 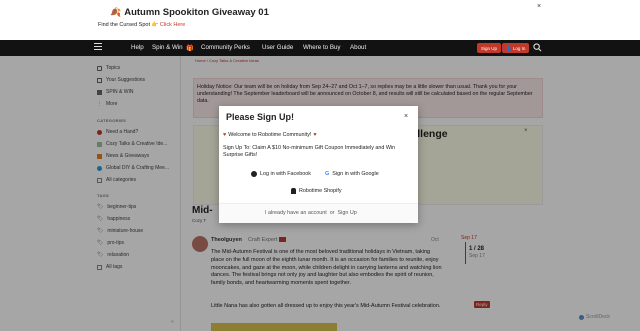 I want to click on user-icon, so click(x=293, y=191).